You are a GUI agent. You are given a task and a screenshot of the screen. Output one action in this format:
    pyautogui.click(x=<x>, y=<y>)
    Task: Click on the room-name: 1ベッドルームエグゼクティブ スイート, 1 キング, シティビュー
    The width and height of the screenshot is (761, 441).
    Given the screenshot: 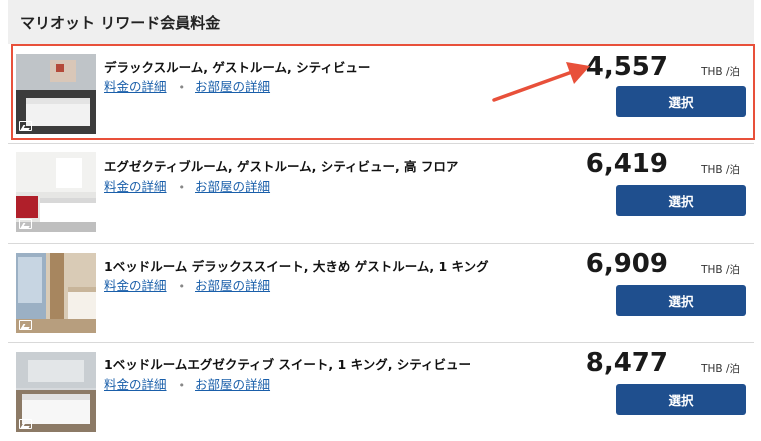 What is the action you would take?
    pyautogui.click(x=288, y=364)
    